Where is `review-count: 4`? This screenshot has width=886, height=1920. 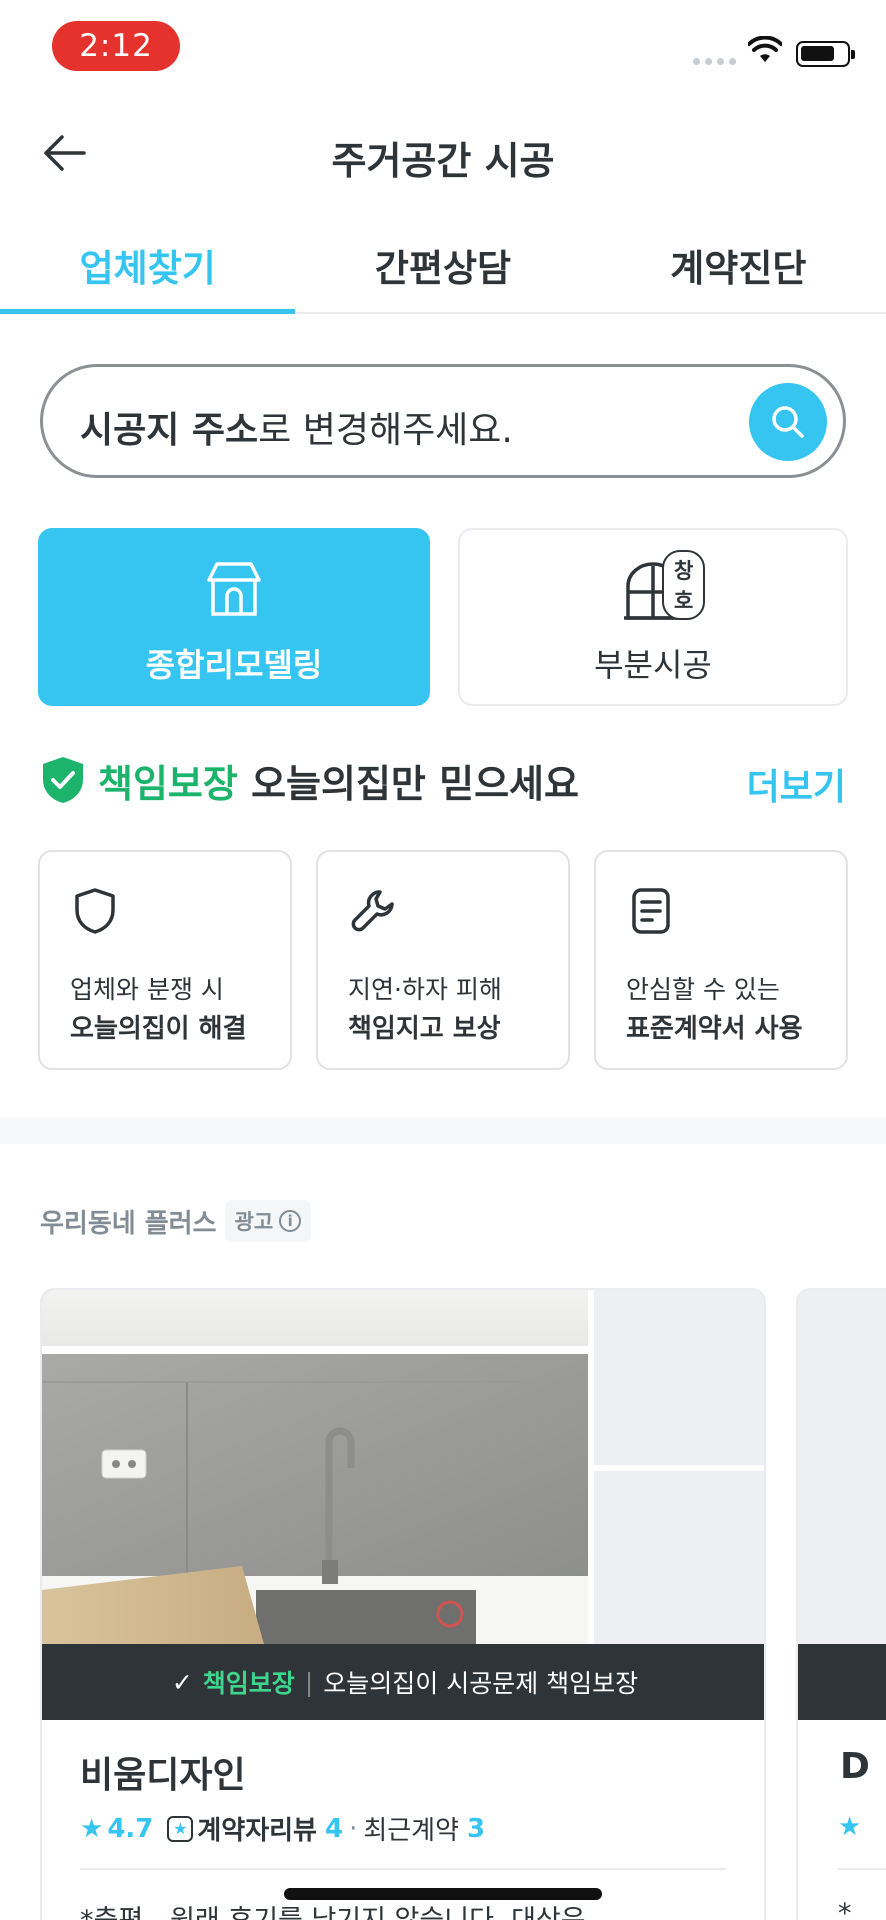
review-count: 4 is located at coordinates (334, 1828).